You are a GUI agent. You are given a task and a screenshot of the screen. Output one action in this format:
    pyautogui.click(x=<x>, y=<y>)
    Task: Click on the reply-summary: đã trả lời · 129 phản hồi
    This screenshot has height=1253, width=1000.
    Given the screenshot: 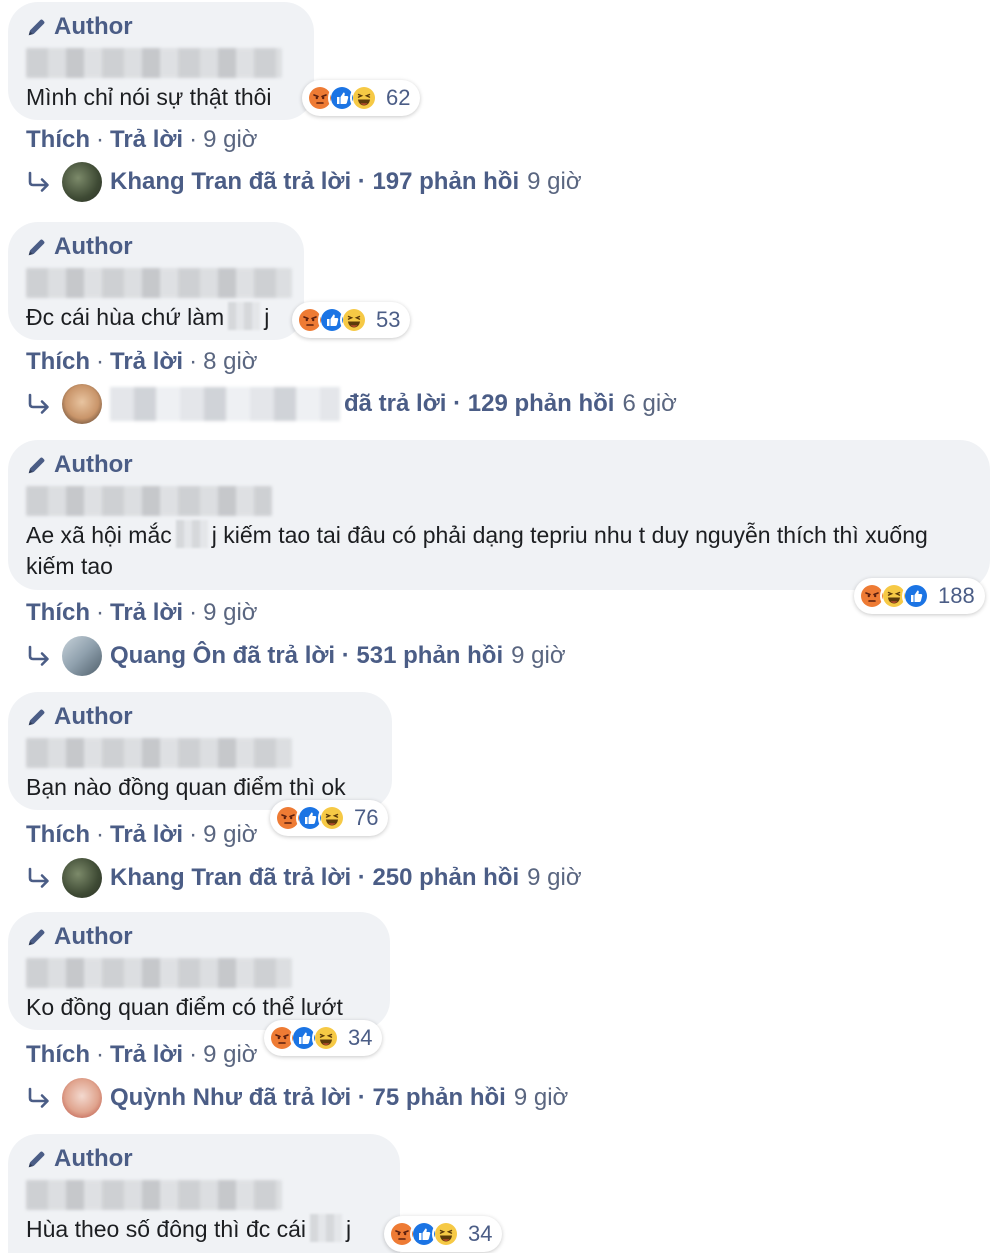 What is the action you would take?
    pyautogui.click(x=479, y=403)
    